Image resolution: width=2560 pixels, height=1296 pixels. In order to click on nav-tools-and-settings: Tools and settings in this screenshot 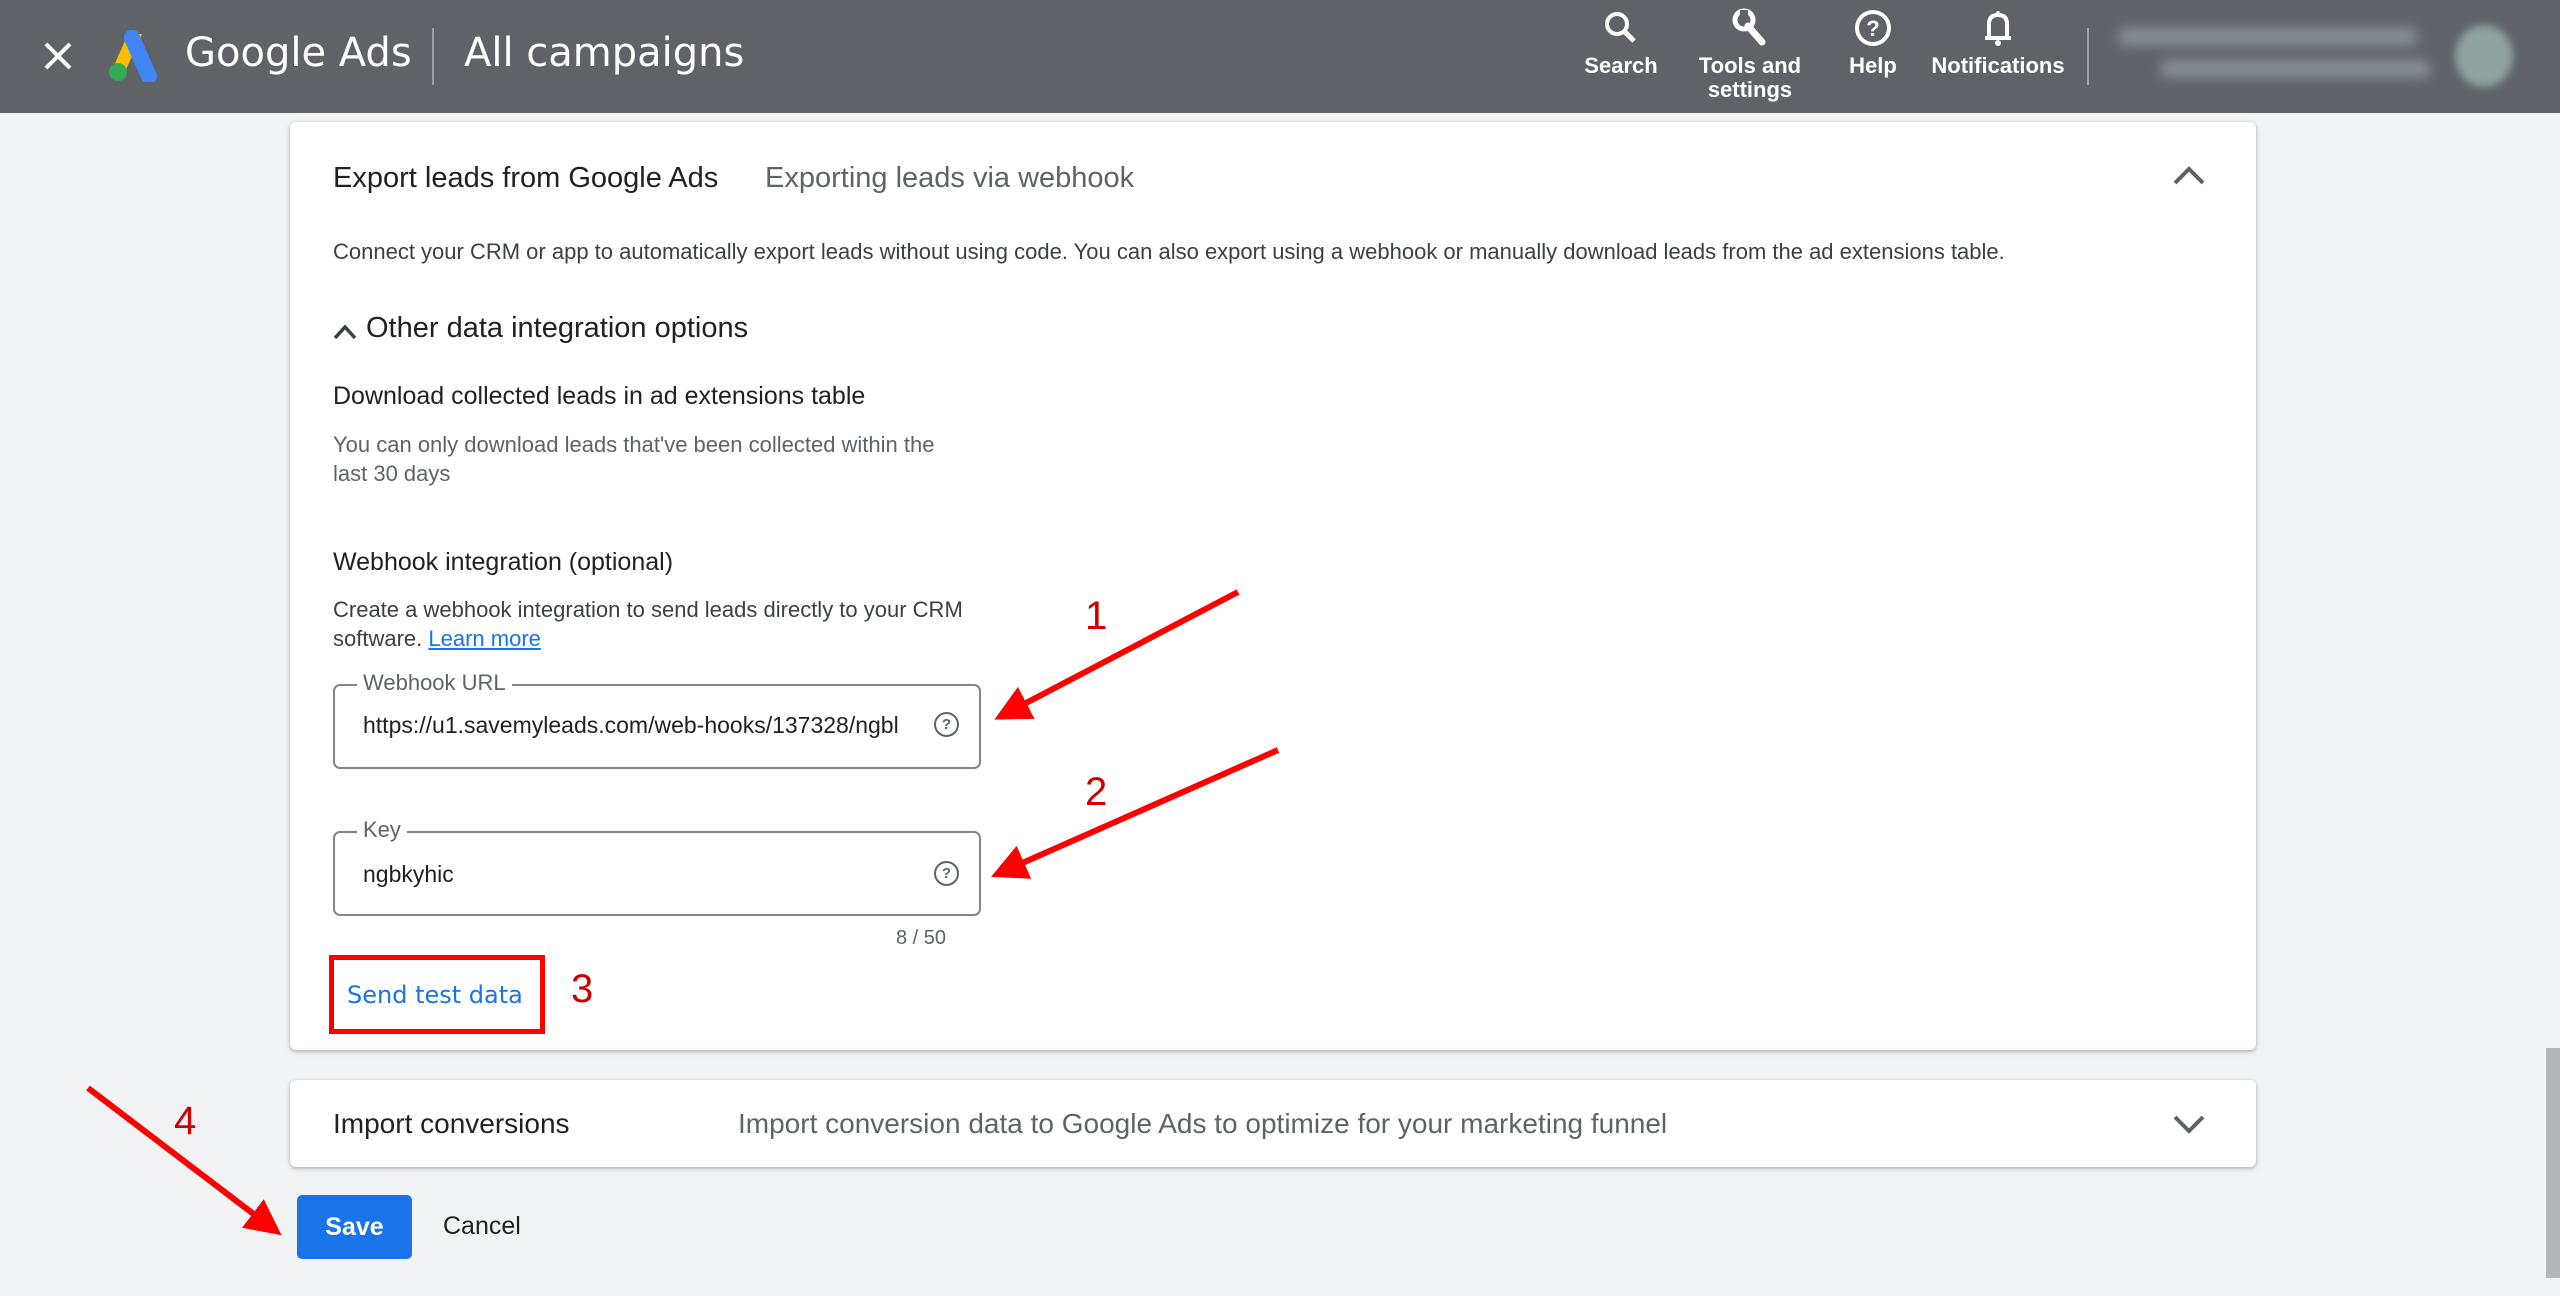, I will do `click(1750, 55)`.